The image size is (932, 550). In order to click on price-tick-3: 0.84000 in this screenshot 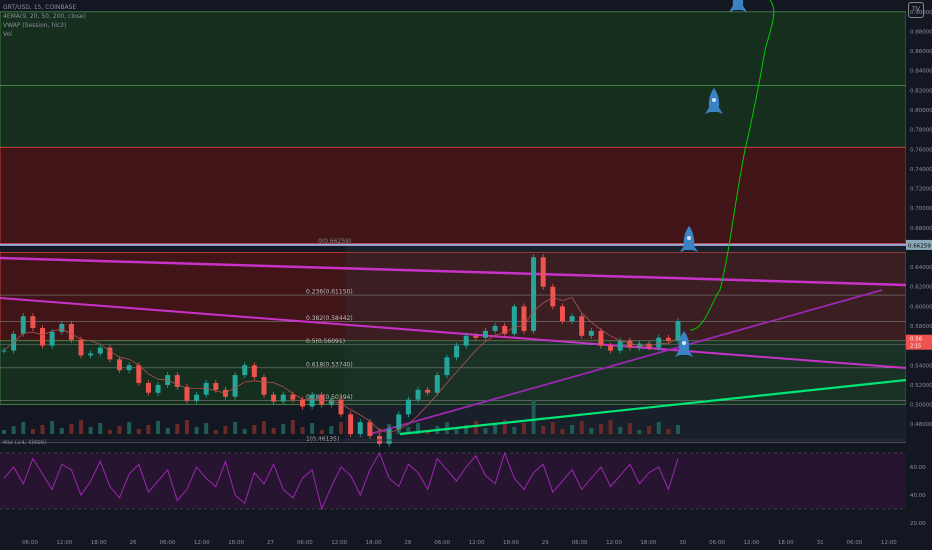, I will do `click(921, 72)`.